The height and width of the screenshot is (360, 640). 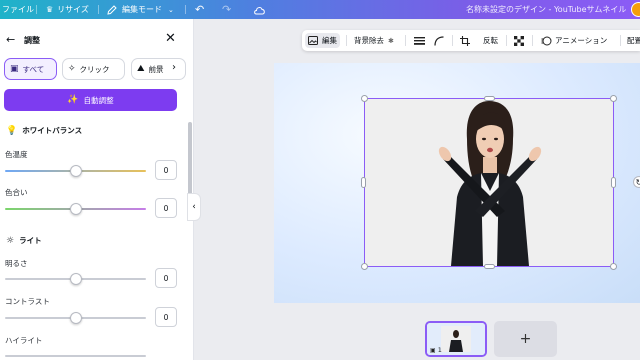 I want to click on image-icon: ▣, so click(x=14, y=69).